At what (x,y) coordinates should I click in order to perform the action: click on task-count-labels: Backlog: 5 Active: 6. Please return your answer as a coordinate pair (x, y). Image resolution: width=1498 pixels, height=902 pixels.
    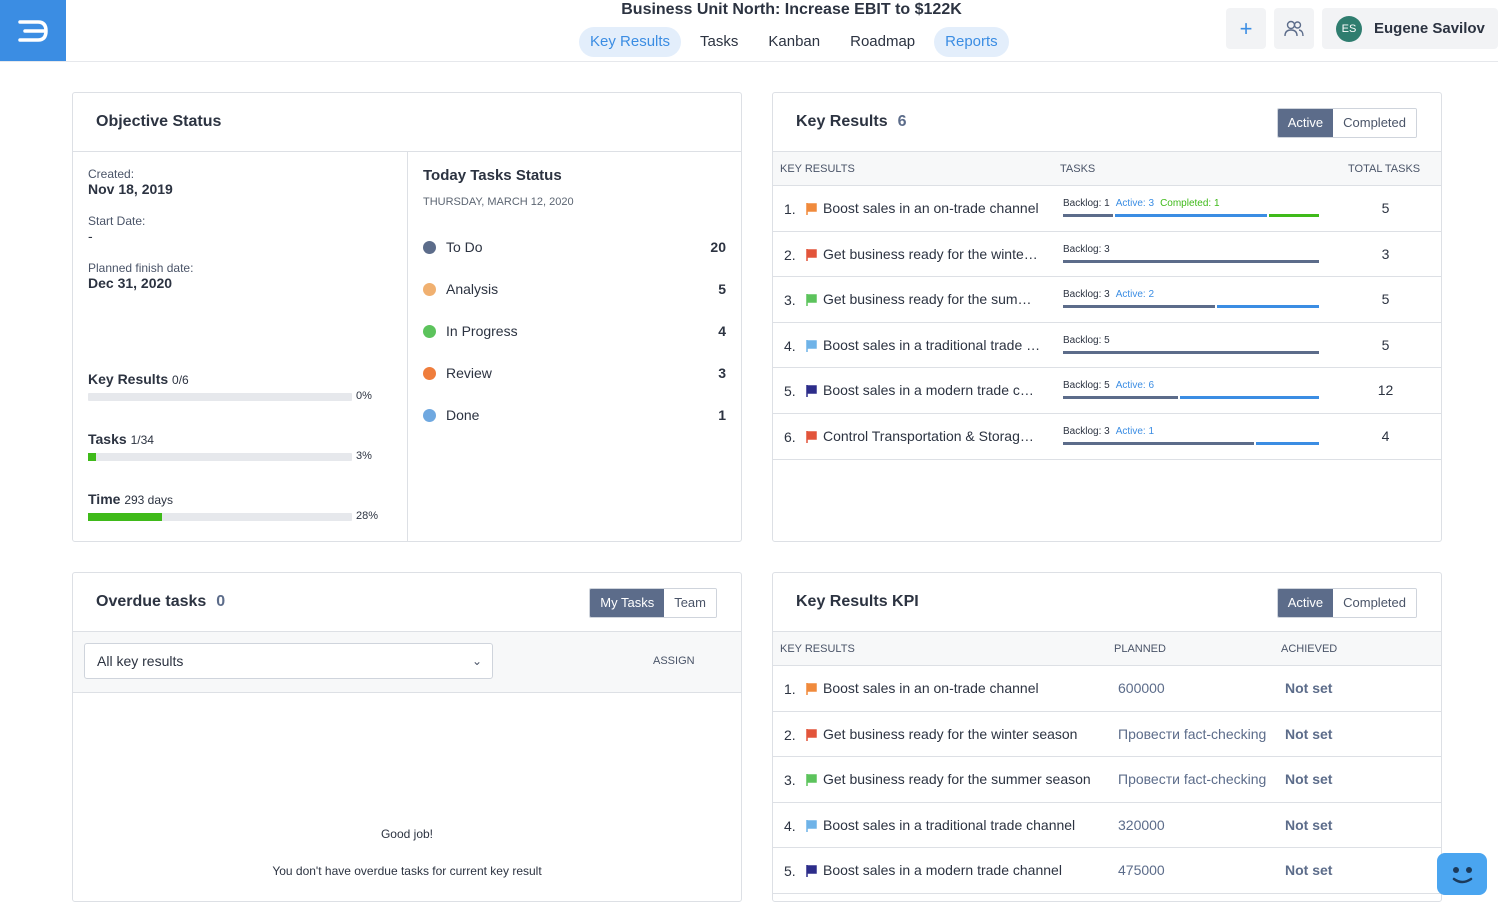
    Looking at the image, I should click on (1191, 385).